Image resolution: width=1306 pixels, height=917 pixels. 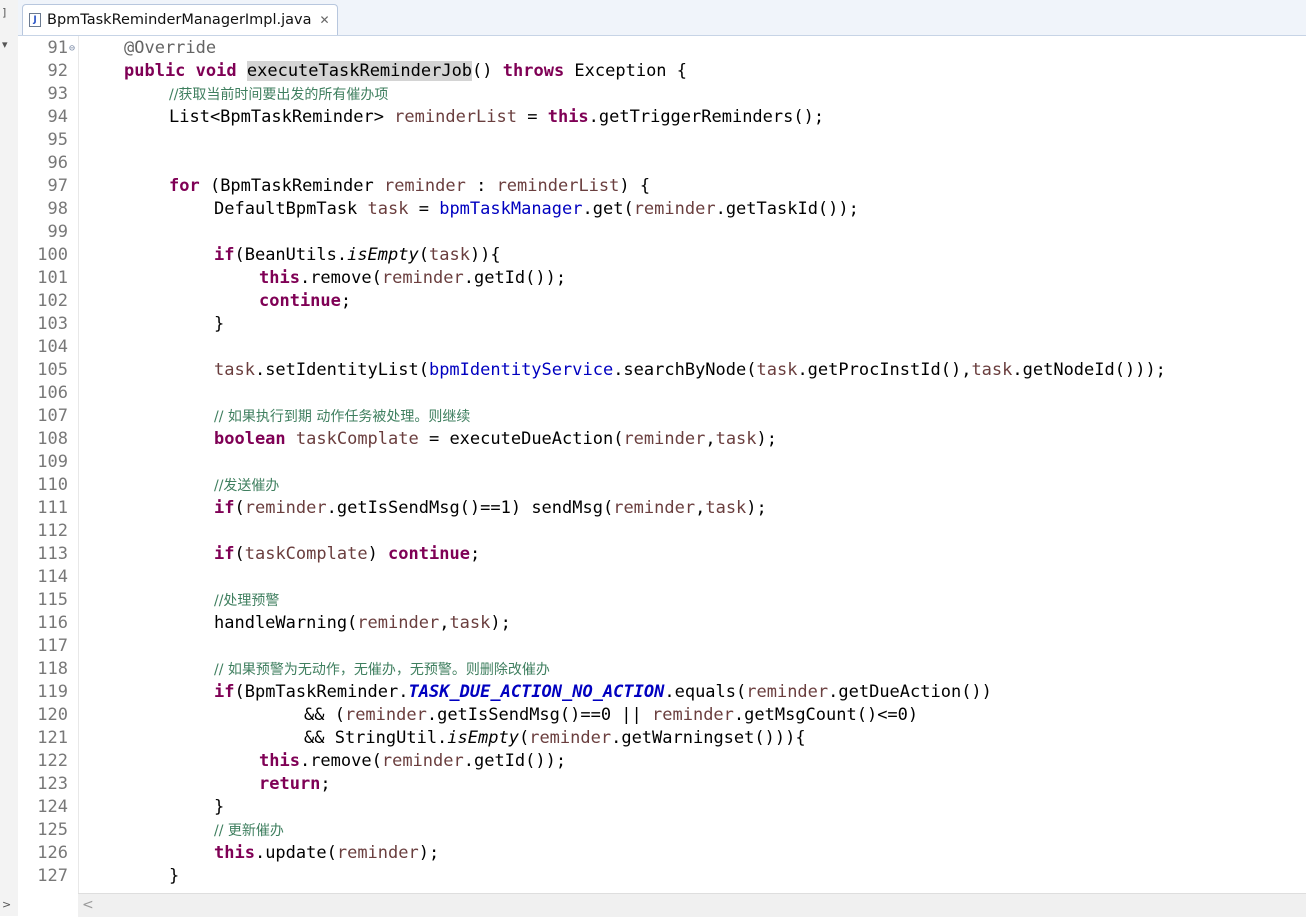 I want to click on code-token: isEmpty, so click(x=483, y=738).